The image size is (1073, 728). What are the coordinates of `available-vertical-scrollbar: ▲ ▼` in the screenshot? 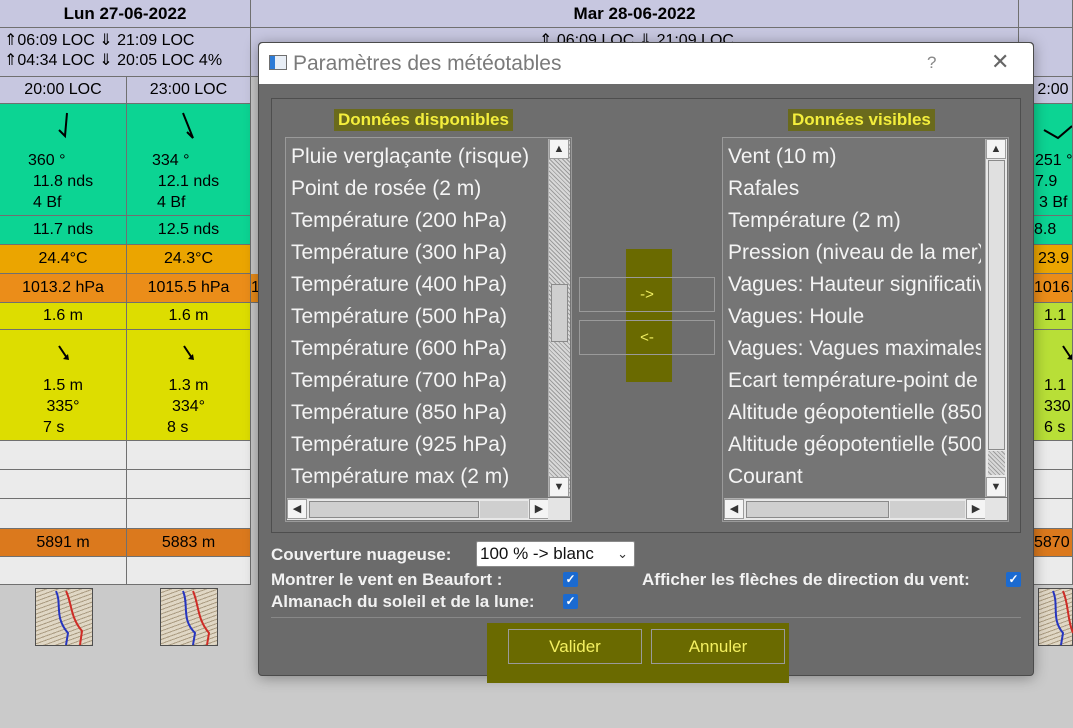 It's located at (559, 318).